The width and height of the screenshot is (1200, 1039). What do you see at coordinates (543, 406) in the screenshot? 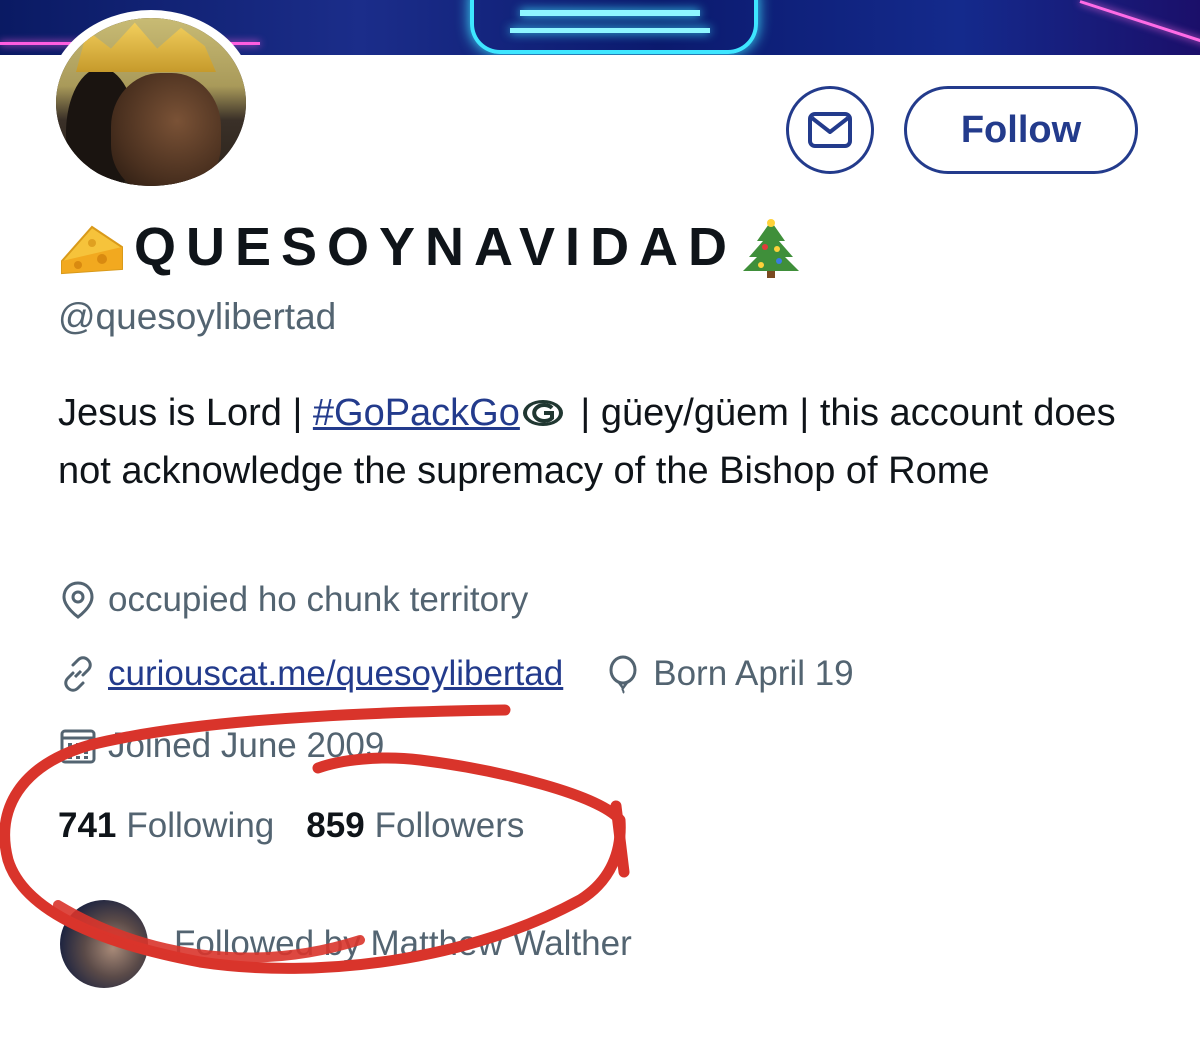
I see `green-bay-packers-logo-icon` at bounding box center [543, 406].